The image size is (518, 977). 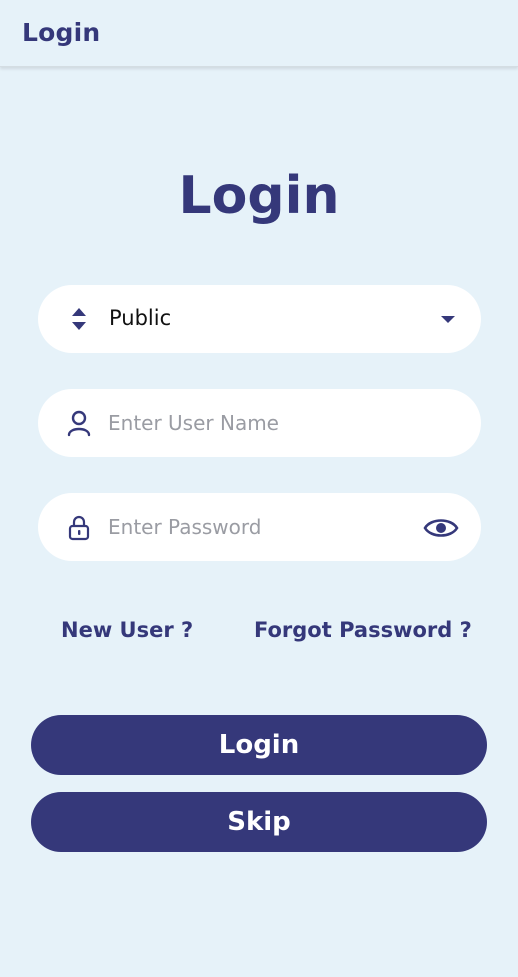 What do you see at coordinates (259, 822) in the screenshot?
I see `skip-button: Skip` at bounding box center [259, 822].